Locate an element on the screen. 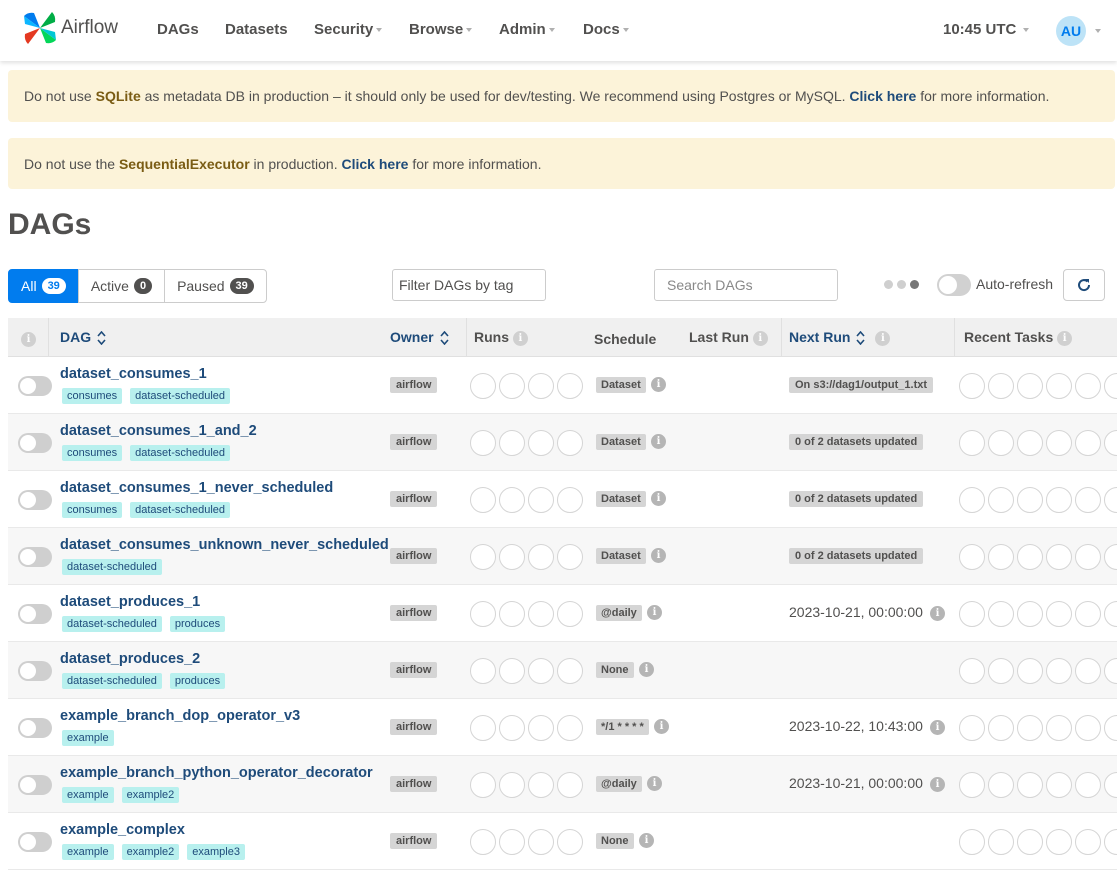  auto-refresh-toggle is located at coordinates (954, 285).